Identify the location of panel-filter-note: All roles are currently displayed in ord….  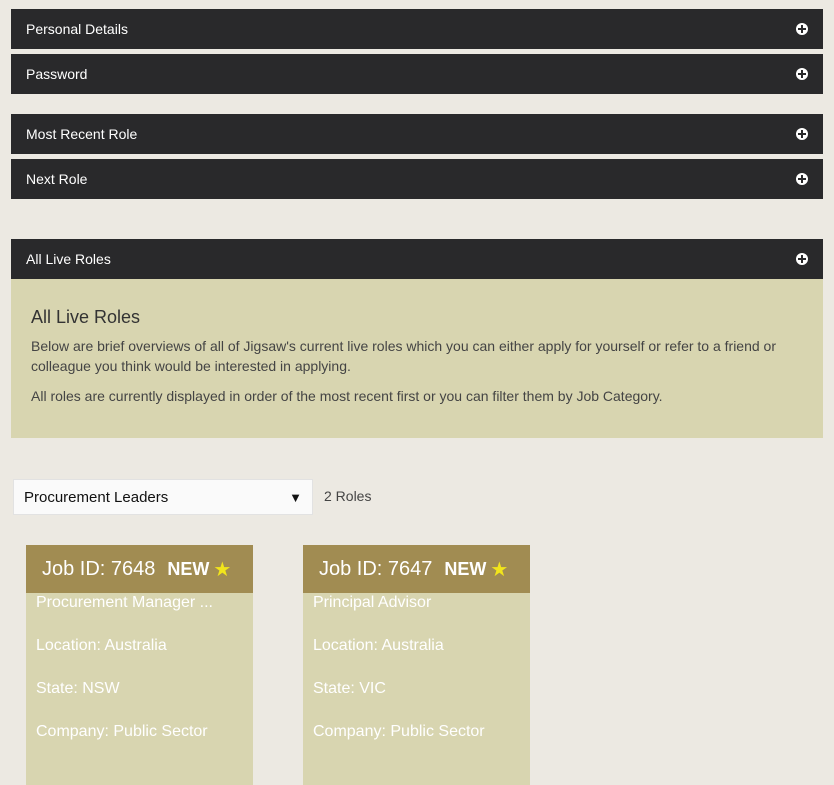
(347, 396).